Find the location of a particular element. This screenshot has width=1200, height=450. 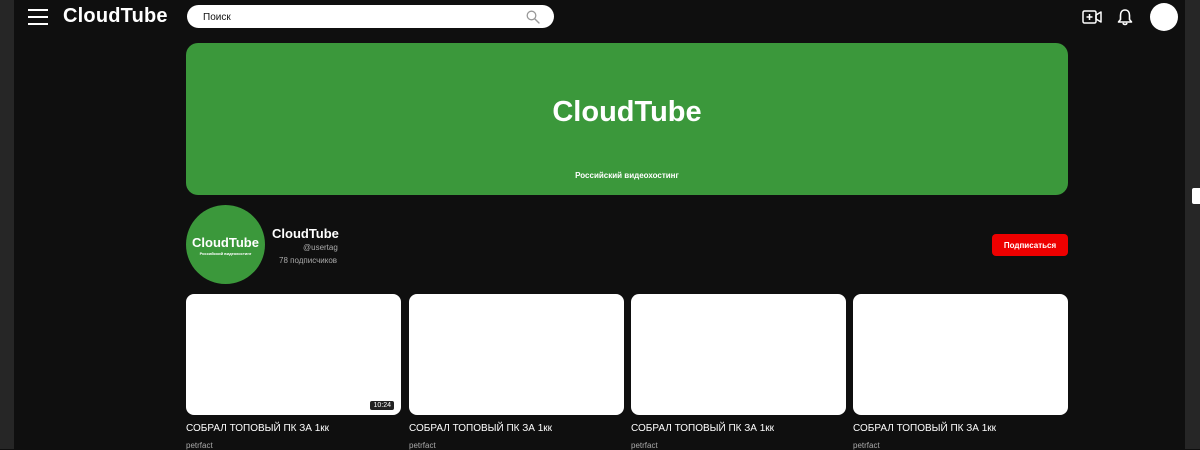

scrollbar-handle is located at coordinates (1196, 196).